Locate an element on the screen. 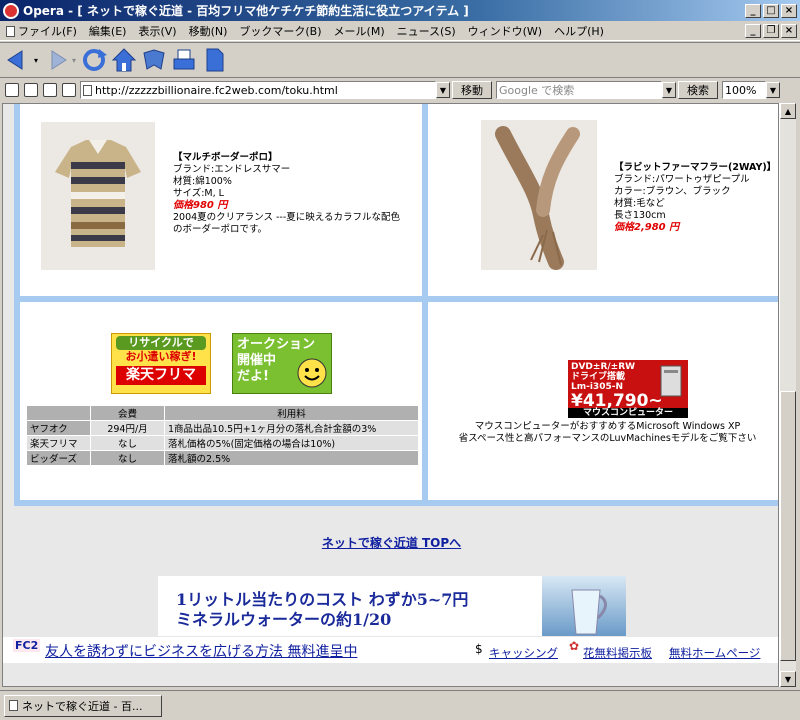 The image size is (800, 720). auction-banner-line1: オークション is located at coordinates (276, 344).